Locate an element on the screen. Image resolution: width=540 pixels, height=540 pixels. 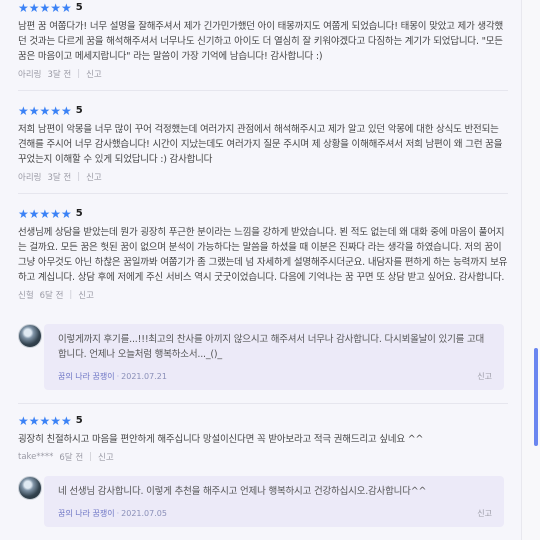
review-author: 신헐 is located at coordinates (26, 296).